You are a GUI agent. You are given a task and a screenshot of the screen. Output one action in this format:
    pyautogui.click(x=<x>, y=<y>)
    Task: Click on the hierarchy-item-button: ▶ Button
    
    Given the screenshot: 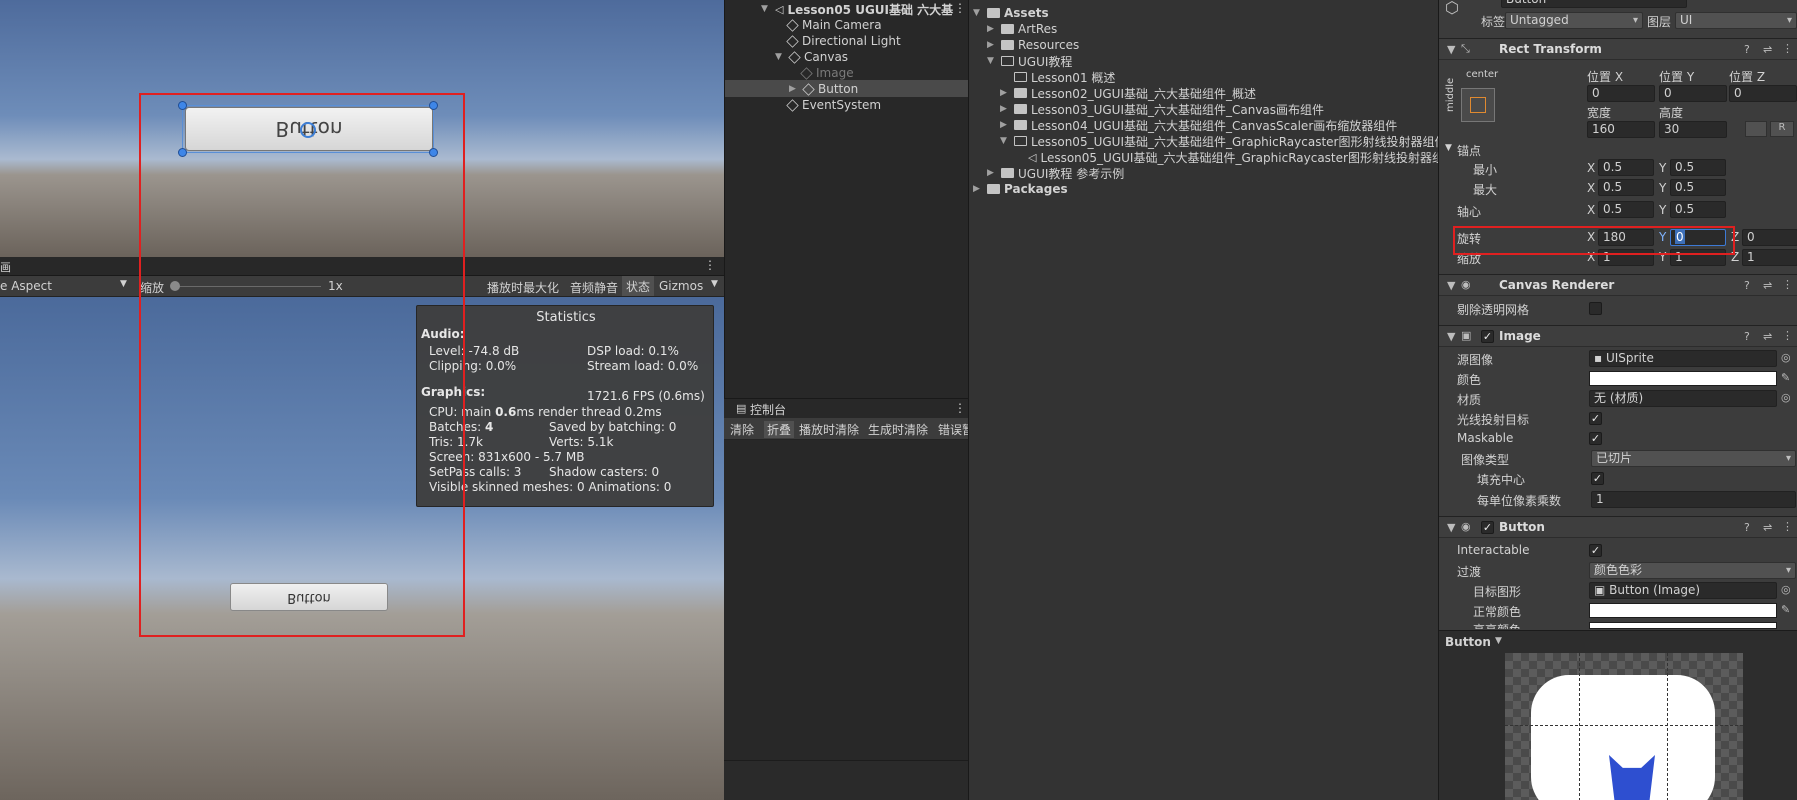 What is the action you would take?
    pyautogui.click(x=823, y=89)
    